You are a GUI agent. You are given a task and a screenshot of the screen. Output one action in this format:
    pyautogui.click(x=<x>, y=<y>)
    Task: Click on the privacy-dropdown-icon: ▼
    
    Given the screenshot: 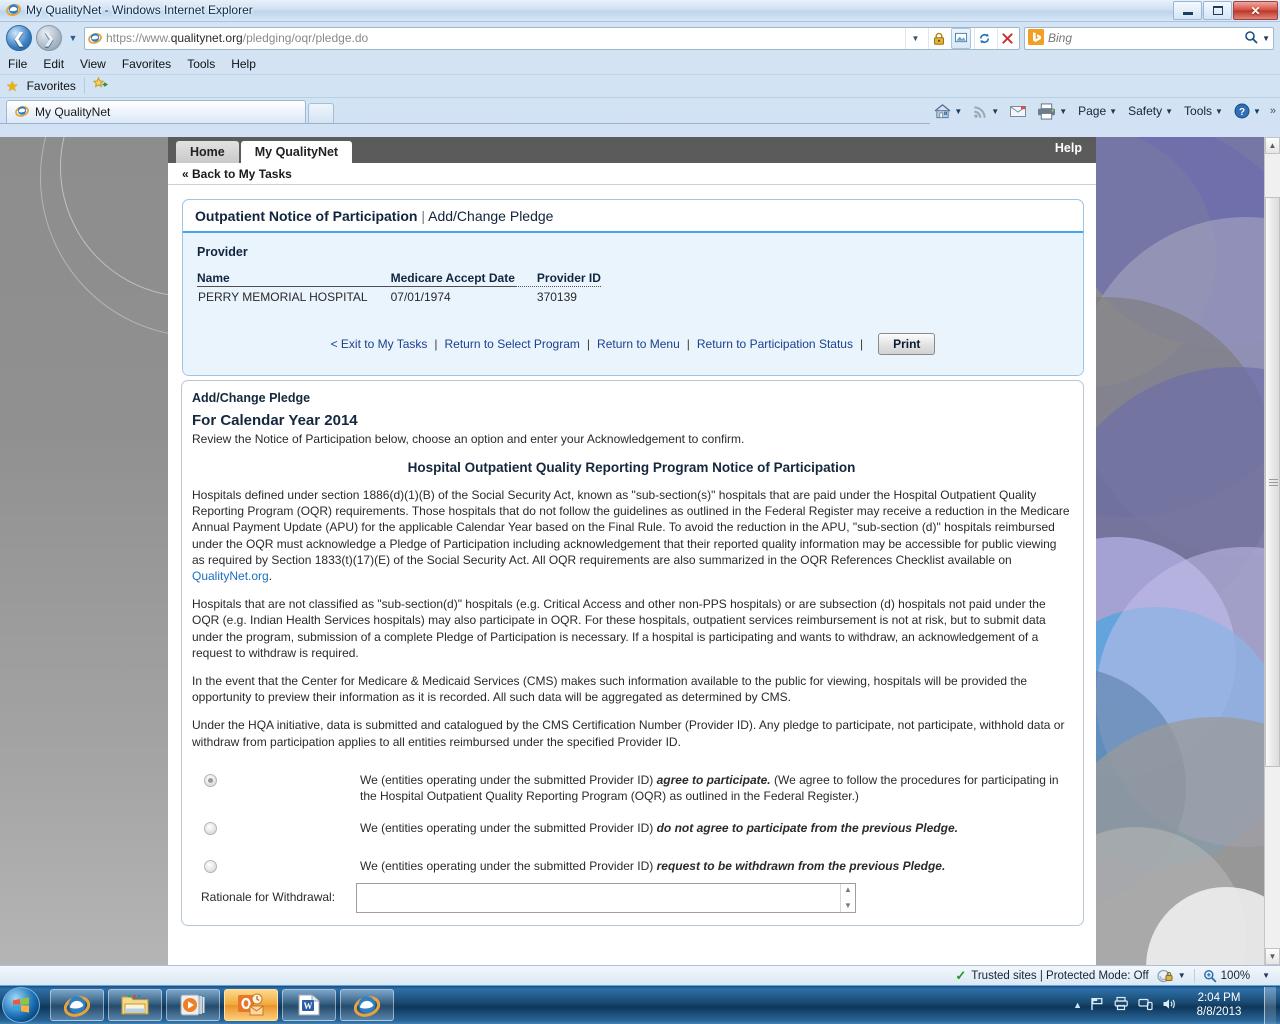 What is the action you would take?
    pyautogui.click(x=1182, y=975)
    